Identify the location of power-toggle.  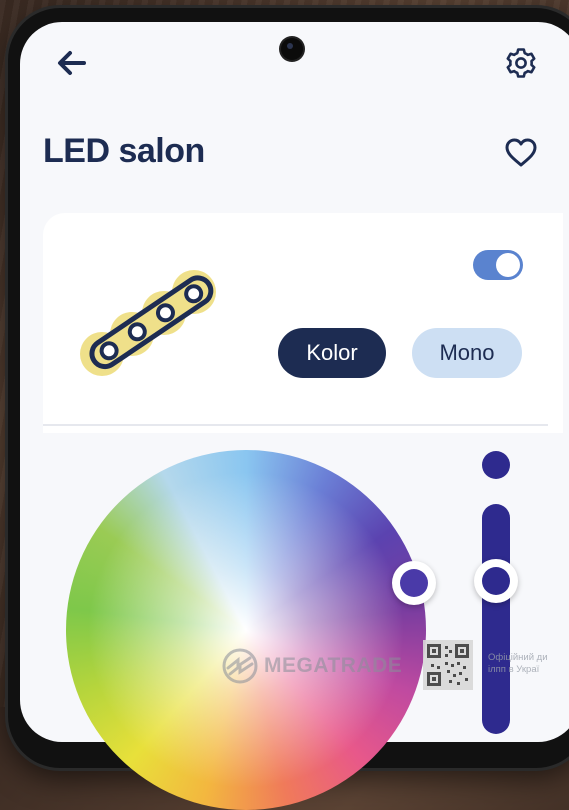
(498, 265).